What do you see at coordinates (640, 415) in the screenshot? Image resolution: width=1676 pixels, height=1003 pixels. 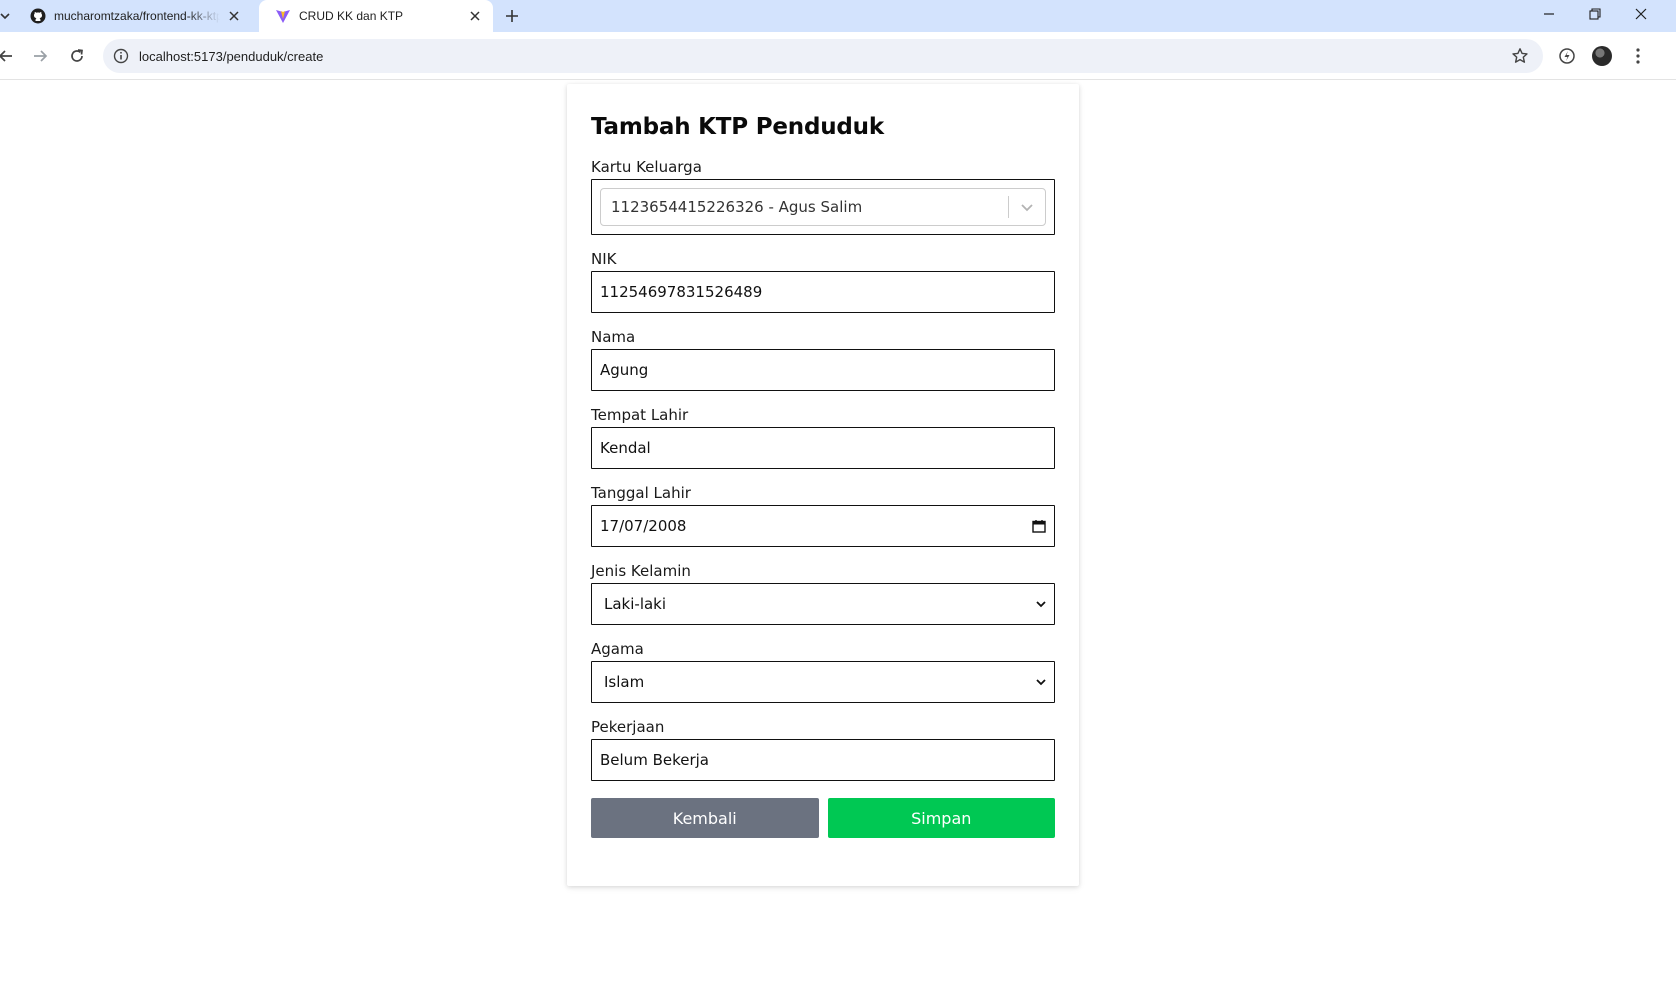 I see `tempat-lahir-label: Tempat Lahir` at bounding box center [640, 415].